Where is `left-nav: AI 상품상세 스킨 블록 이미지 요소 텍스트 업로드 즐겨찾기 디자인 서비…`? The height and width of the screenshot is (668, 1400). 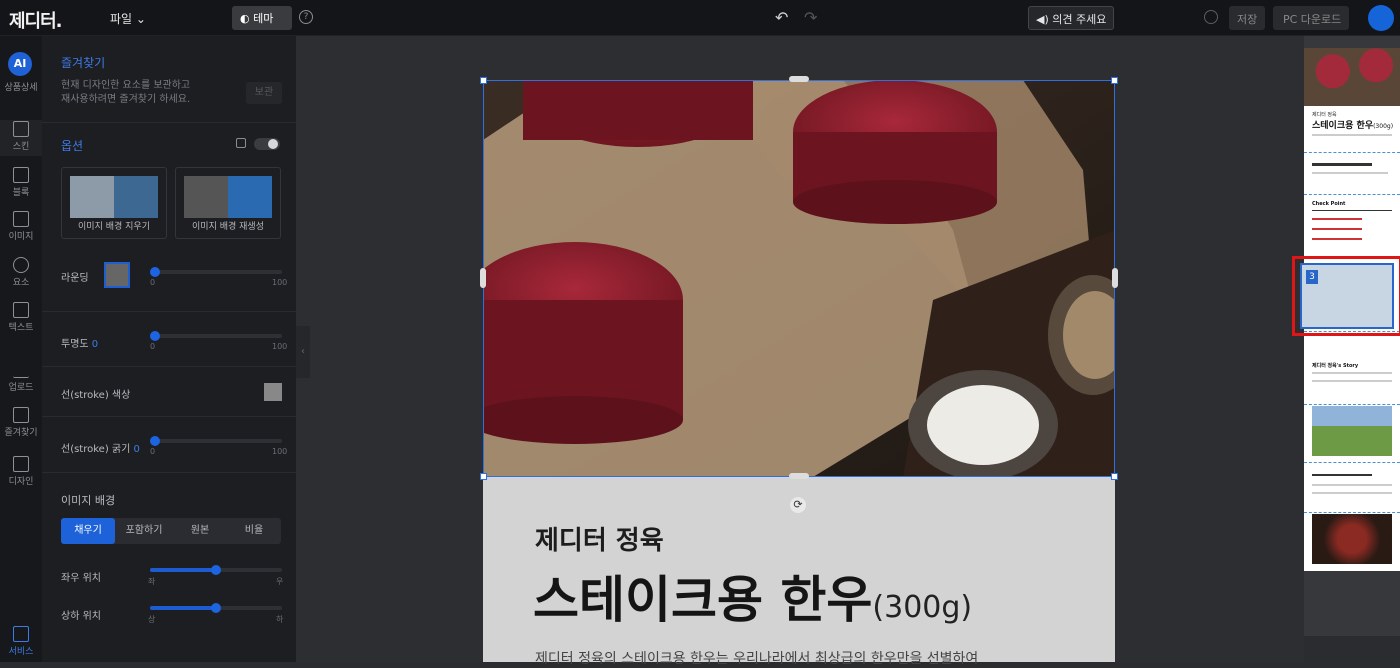
left-nav: AI 상품상세 스킨 블록 이미지 요소 텍스트 업로드 즐겨찾기 디자인 서비… is located at coordinates (21, 349).